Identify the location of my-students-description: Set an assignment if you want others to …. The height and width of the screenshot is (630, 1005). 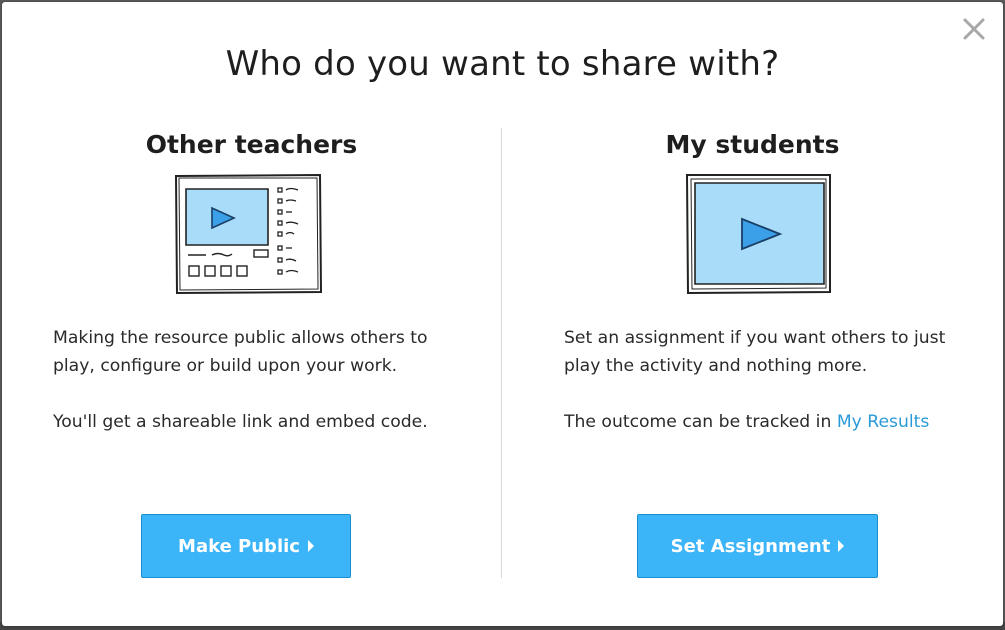
(774, 394).